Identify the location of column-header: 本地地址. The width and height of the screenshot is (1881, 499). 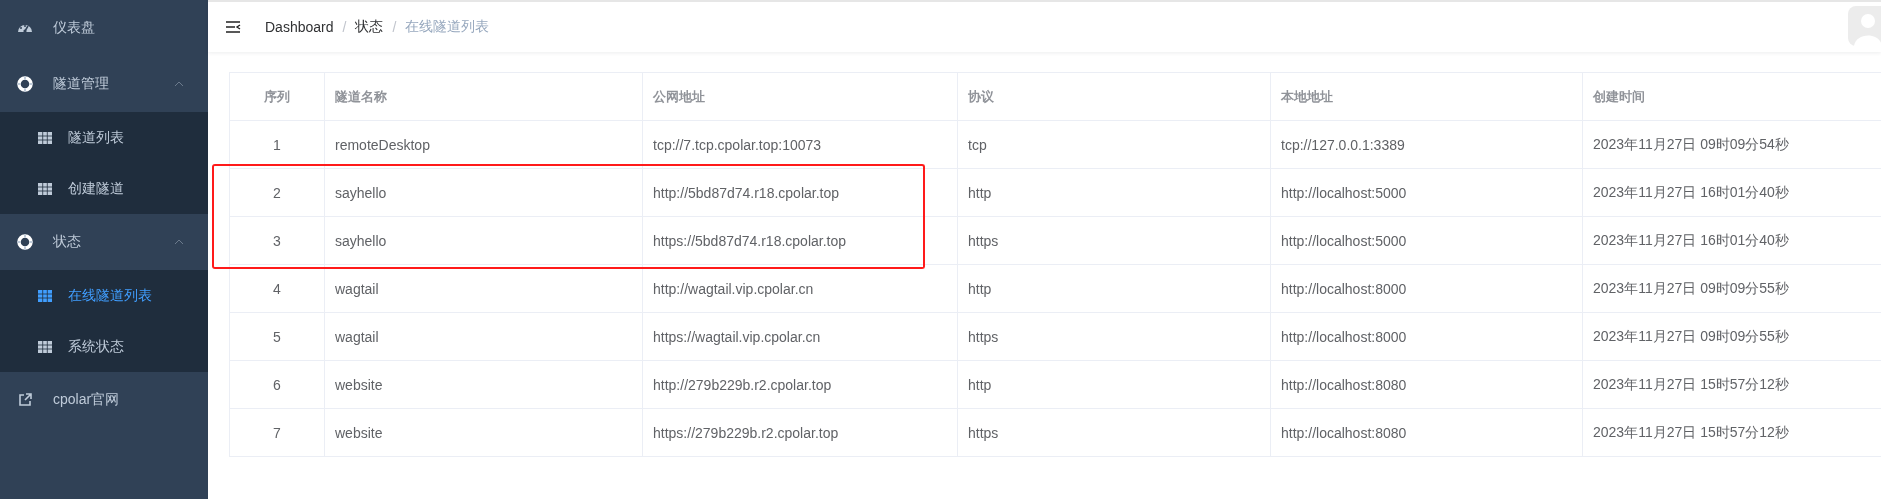
(1426, 96).